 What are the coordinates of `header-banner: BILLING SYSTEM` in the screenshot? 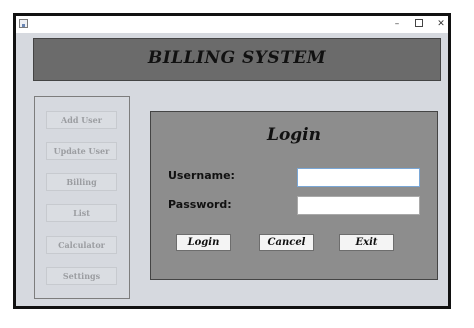 It's located at (237, 59).